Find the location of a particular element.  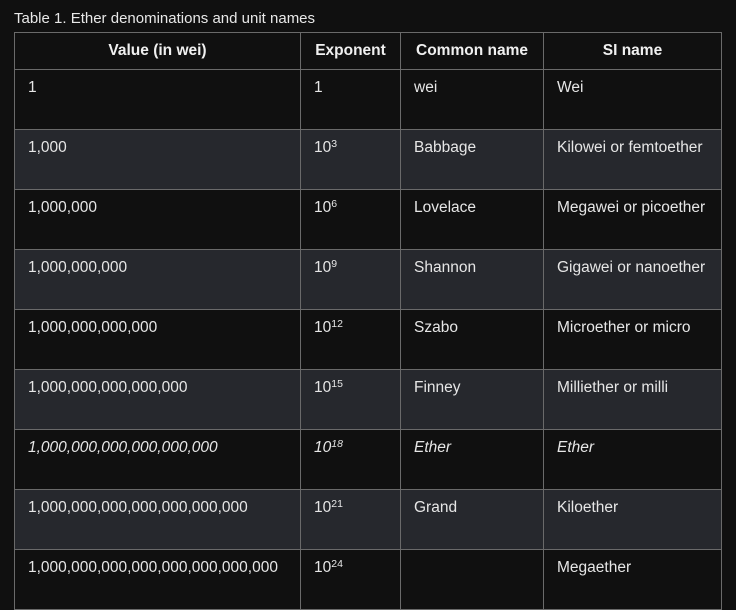

cell-value: 1,000,000,000,000,000 is located at coordinates (157, 399).